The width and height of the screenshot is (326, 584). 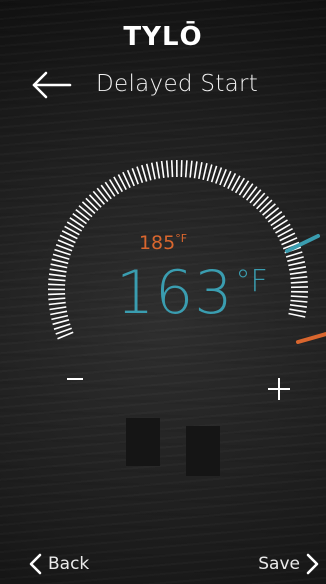 I want to click on plus-icon, so click(x=279, y=389).